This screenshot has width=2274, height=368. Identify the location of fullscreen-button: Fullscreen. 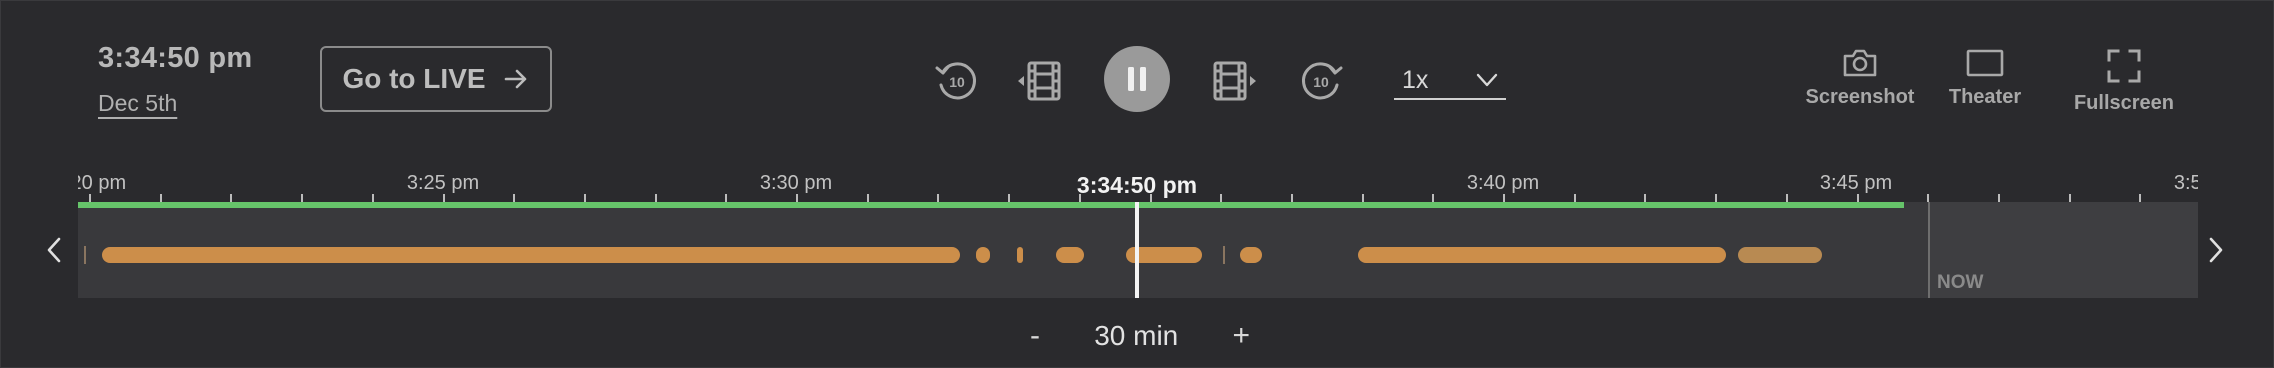
(2124, 81).